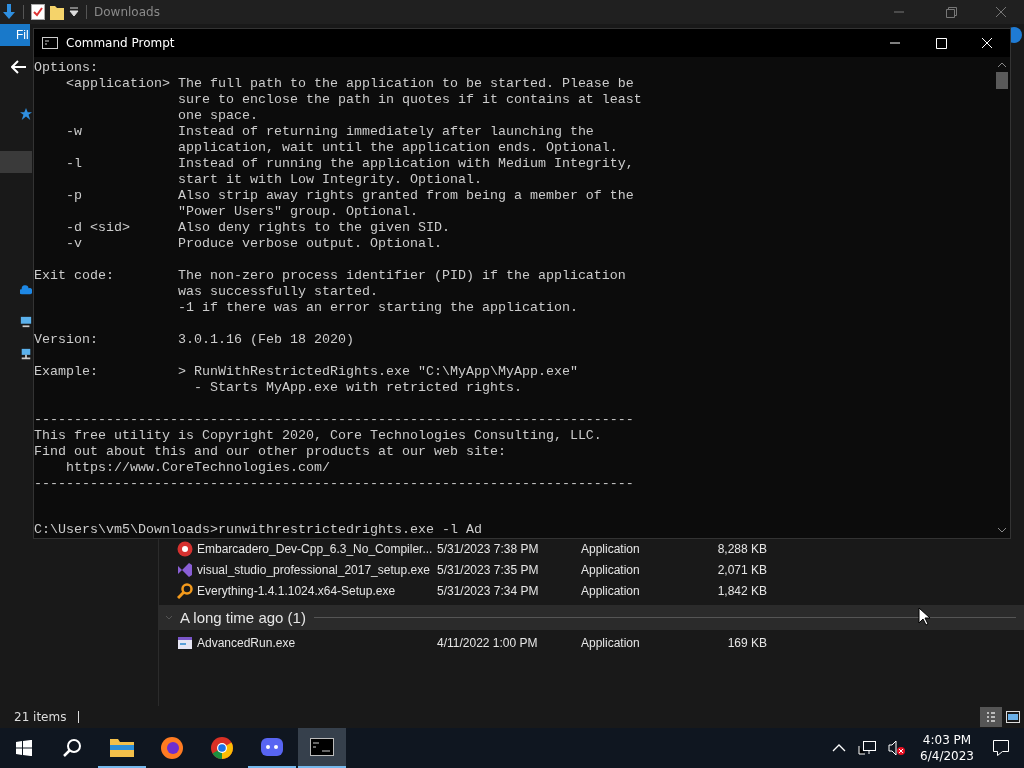 The image size is (1024, 768). I want to click on chevron-up-icon, so click(839, 748).